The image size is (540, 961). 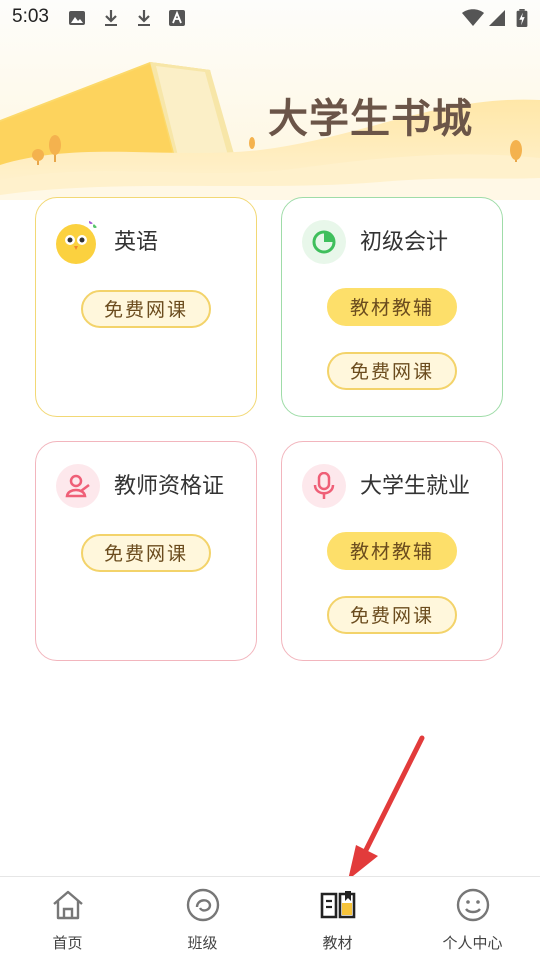 I want to click on mic-icon-bg, so click(x=324, y=486).